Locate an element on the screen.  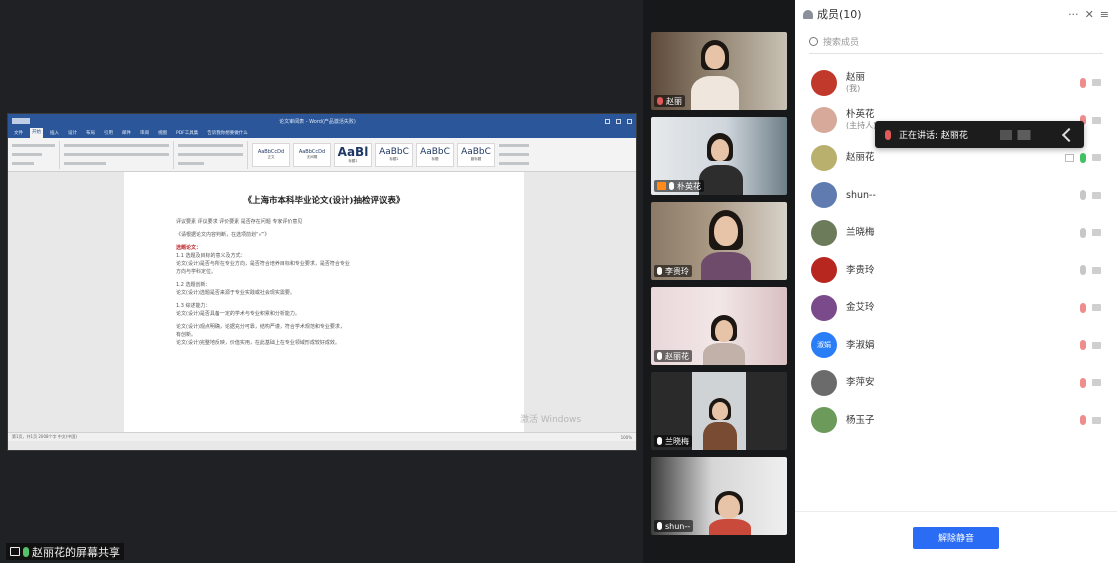
collapse-icon is located at coordinates (1069, 134).